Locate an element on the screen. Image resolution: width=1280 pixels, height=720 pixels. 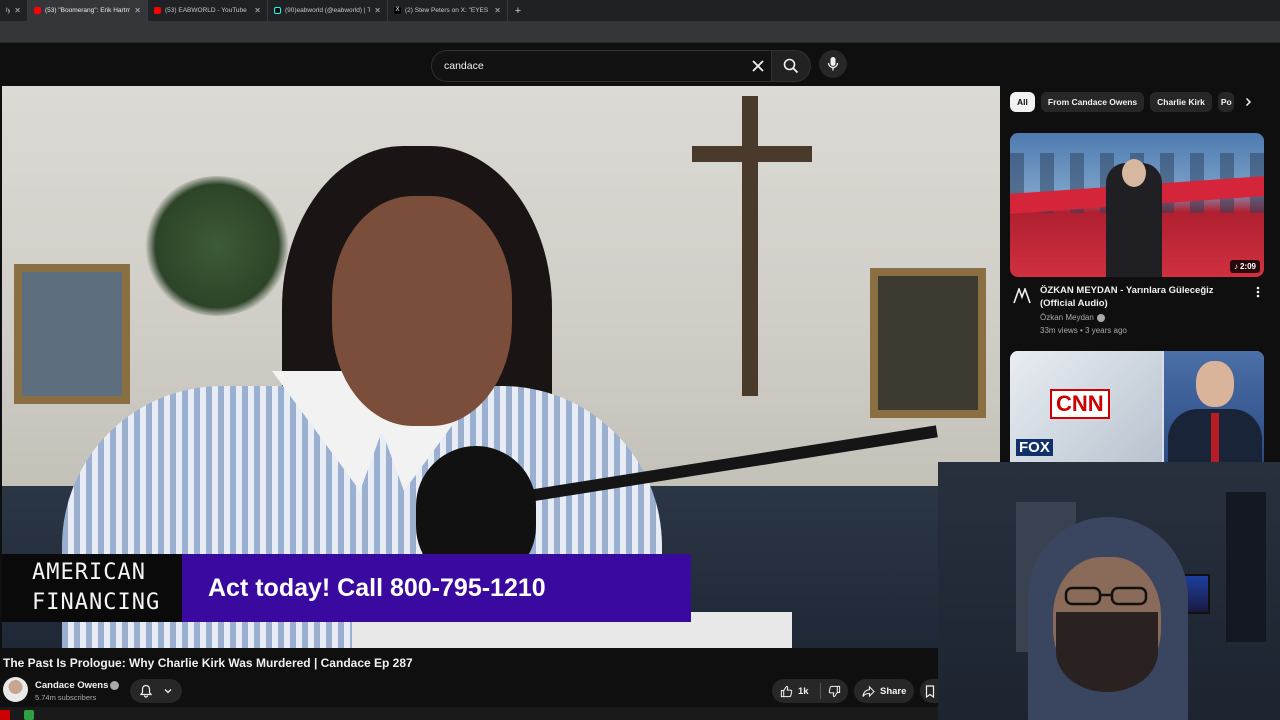
card-channel: Özkan Meydan is located at coordinates (1072, 317).